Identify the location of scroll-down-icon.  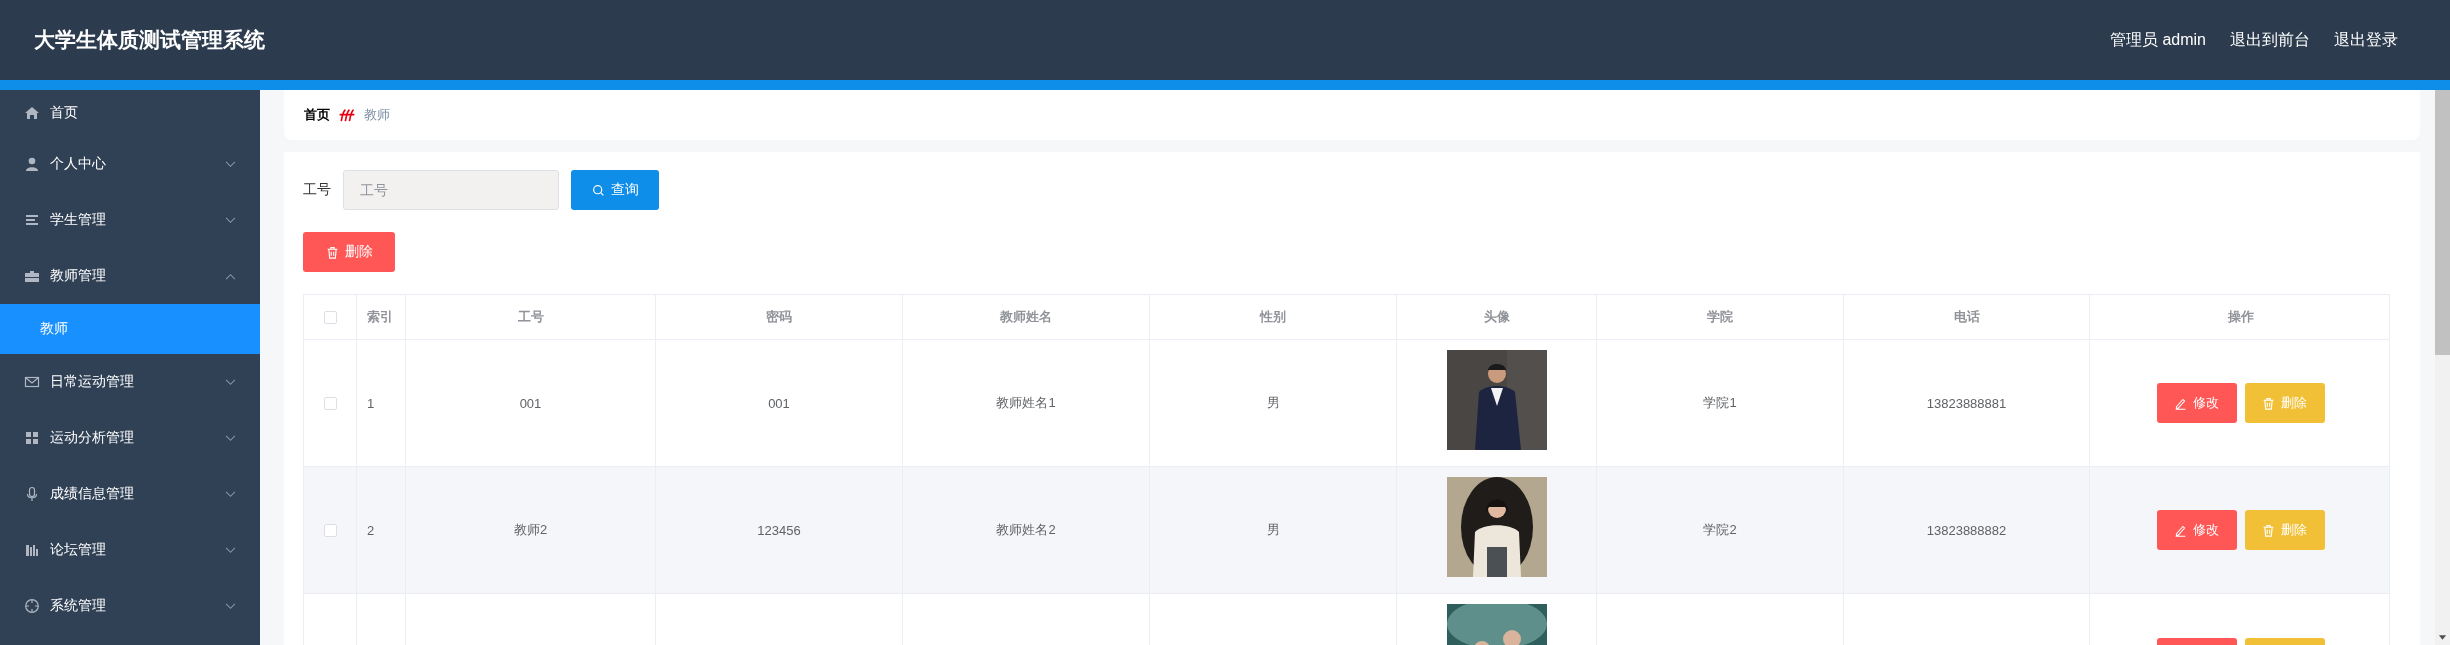
(2442, 638).